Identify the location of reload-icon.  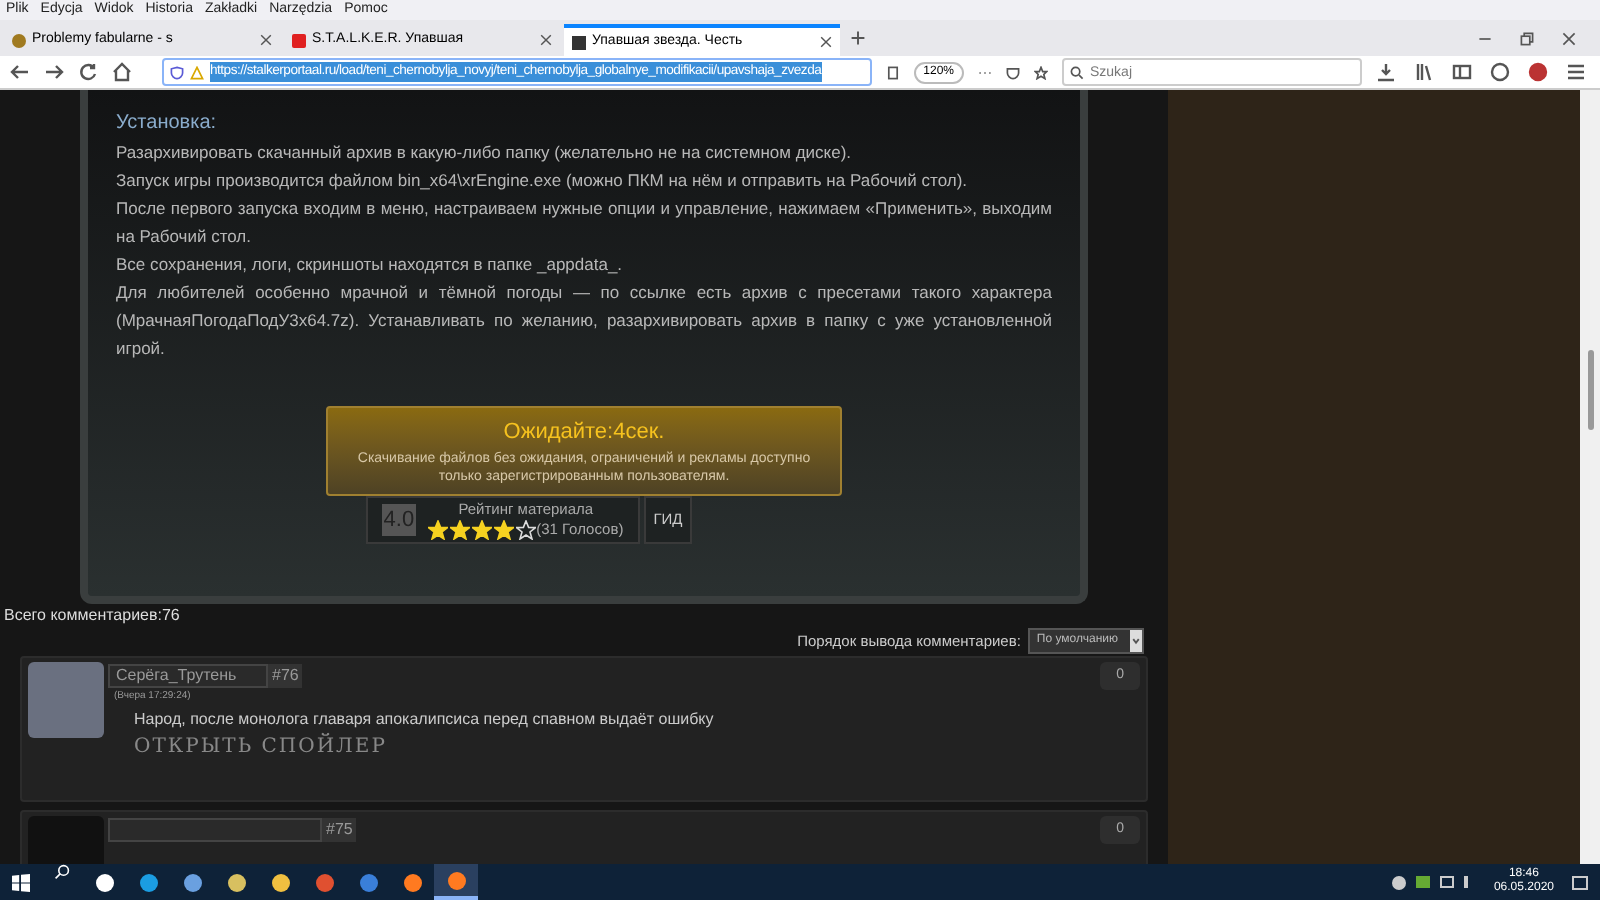
(88, 72).